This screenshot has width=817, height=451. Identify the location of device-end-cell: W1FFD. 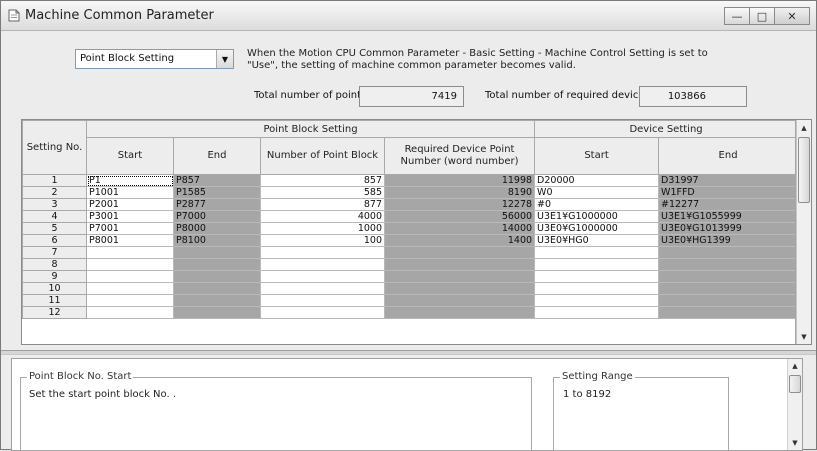
(728, 192).